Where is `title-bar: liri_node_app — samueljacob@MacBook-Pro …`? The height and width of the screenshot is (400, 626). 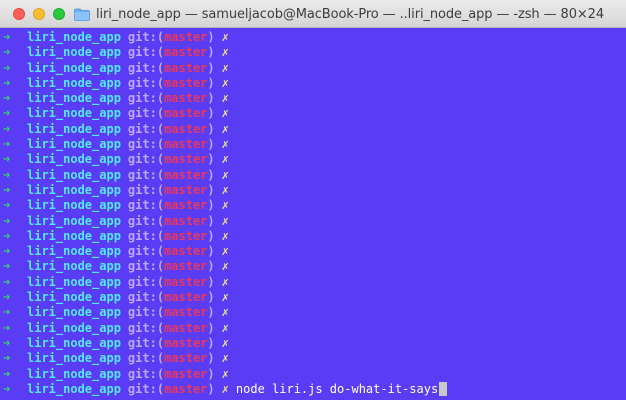 title-bar: liri_node_app — samueljacob@MacBook-Pro … is located at coordinates (313, 14).